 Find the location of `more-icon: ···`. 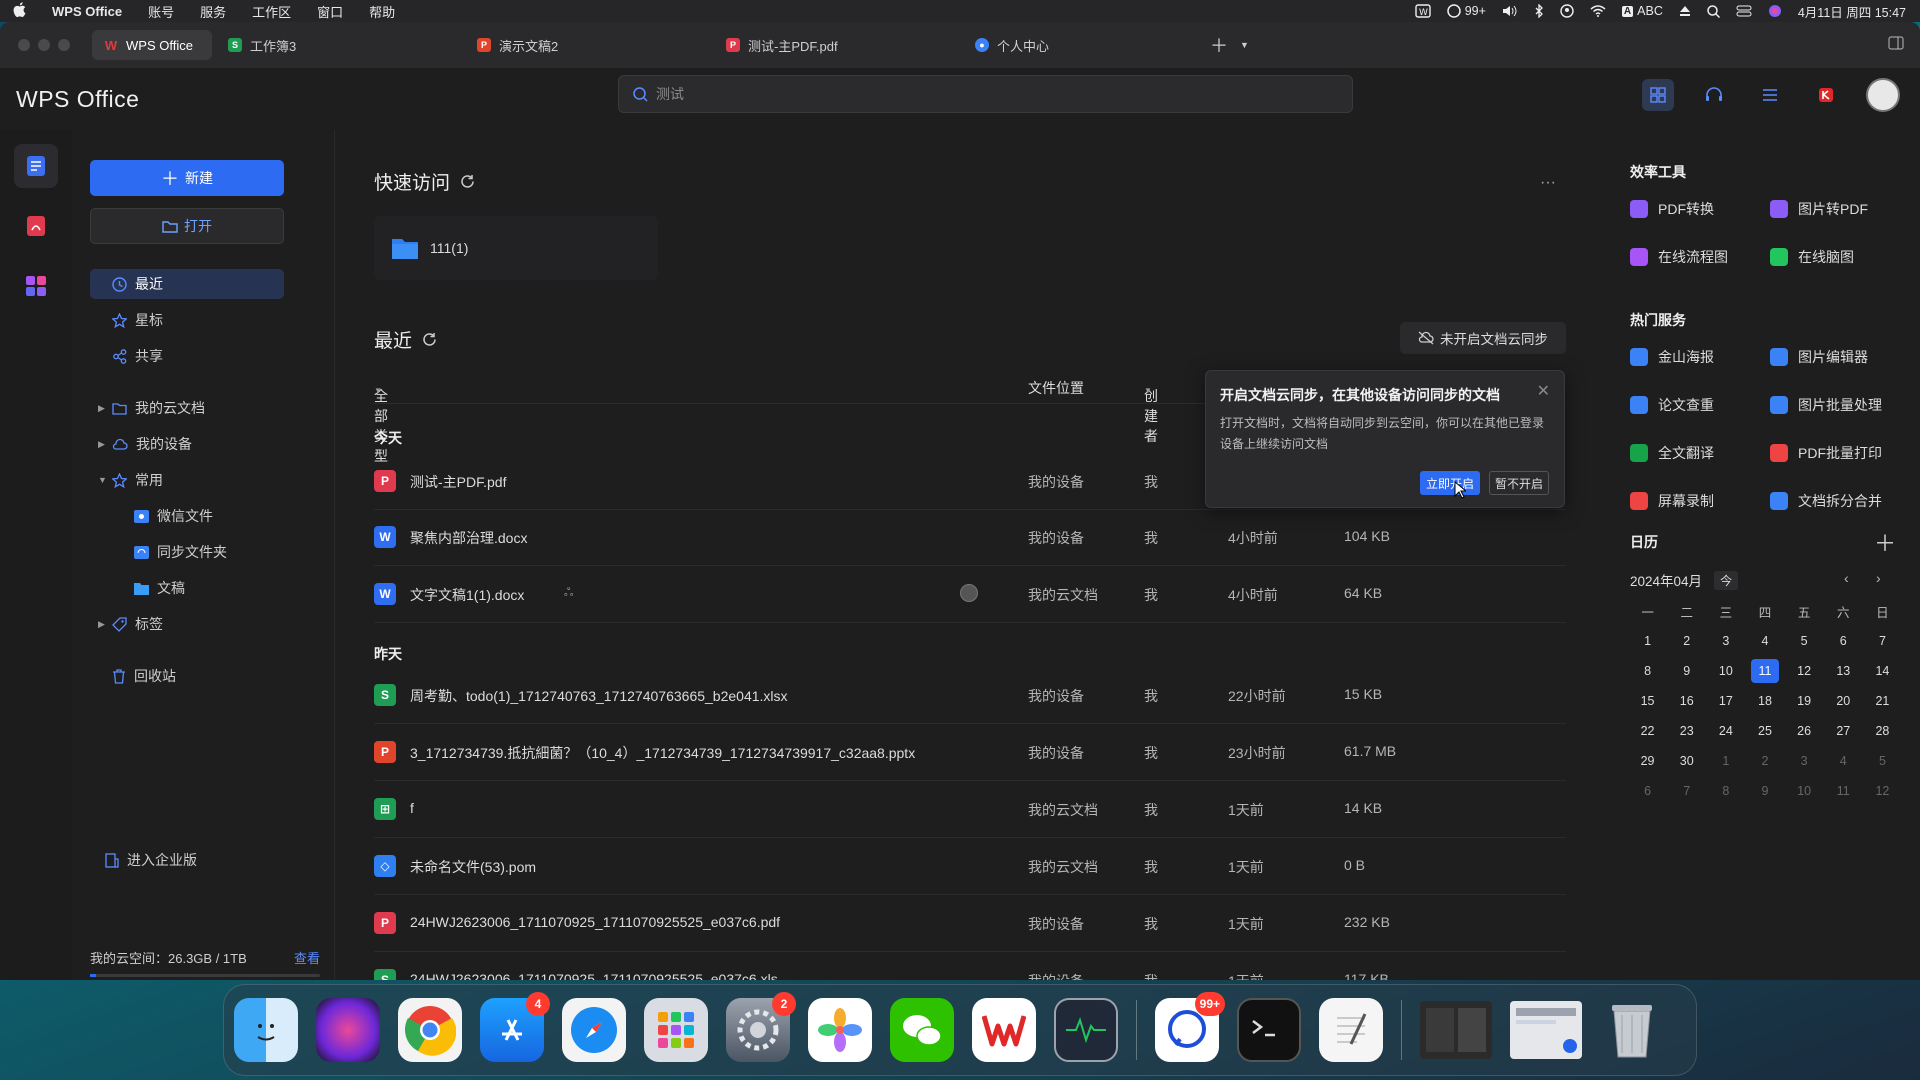

more-icon: ··· is located at coordinates (1548, 183).